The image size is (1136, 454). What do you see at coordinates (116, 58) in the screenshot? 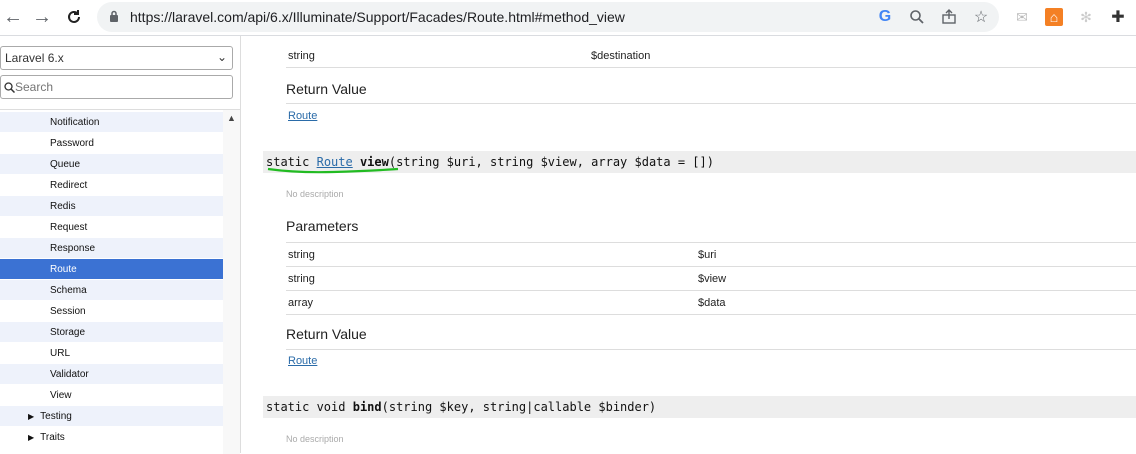
I see `version-select: Laravel 6.x ⌄` at bounding box center [116, 58].